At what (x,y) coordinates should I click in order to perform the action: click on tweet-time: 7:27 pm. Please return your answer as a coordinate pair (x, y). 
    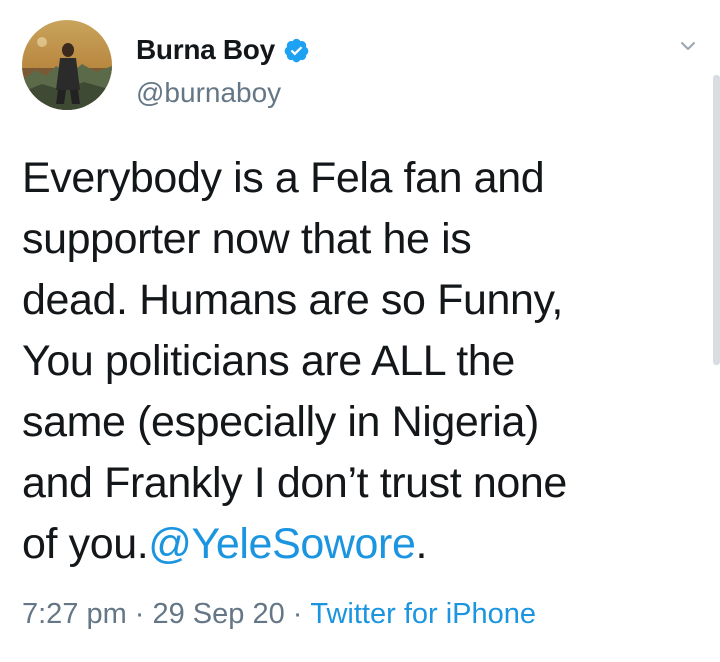
    Looking at the image, I should click on (74, 614).